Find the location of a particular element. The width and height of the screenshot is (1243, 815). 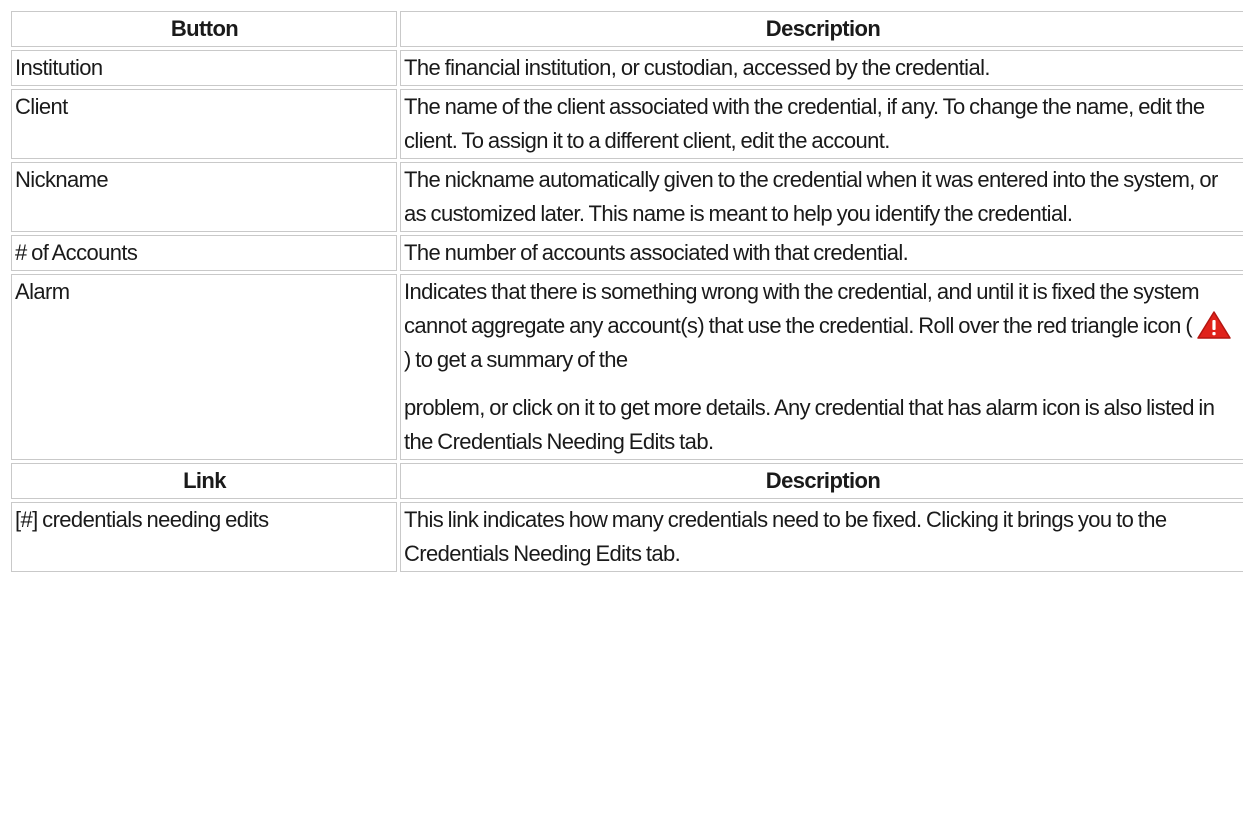

button-name-alarm: Alarm is located at coordinates (204, 367).